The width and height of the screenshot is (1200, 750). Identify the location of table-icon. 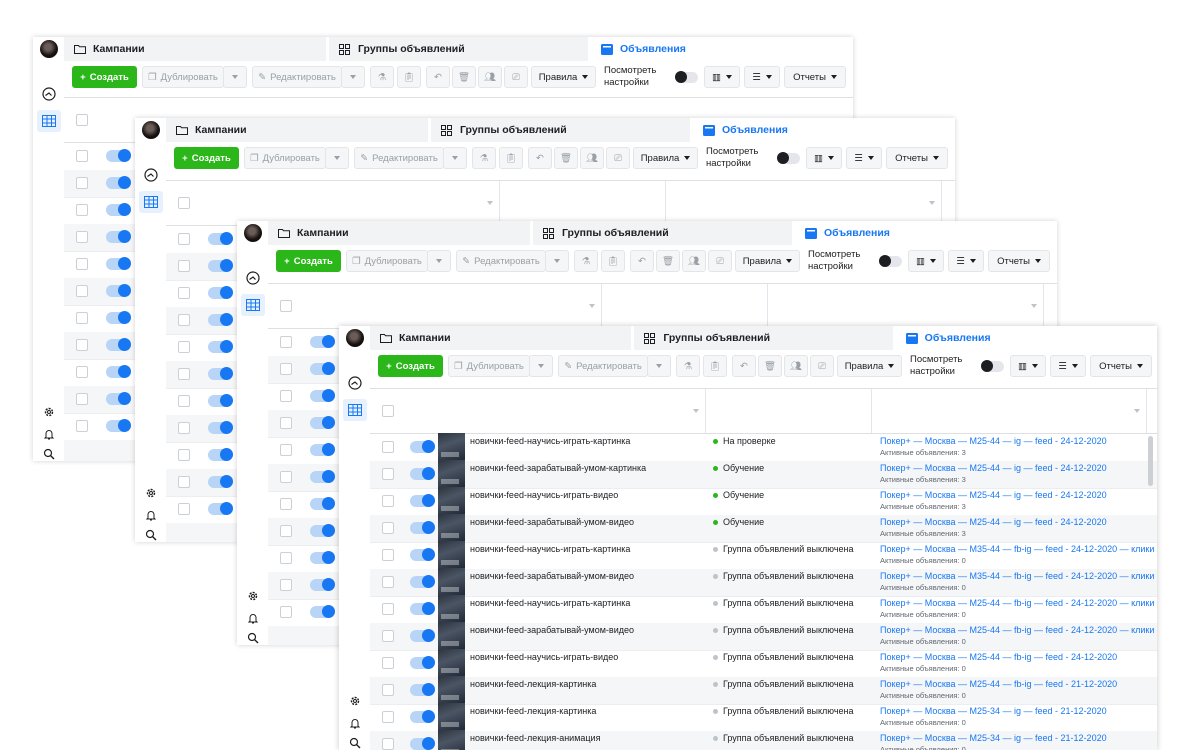
(151, 202).